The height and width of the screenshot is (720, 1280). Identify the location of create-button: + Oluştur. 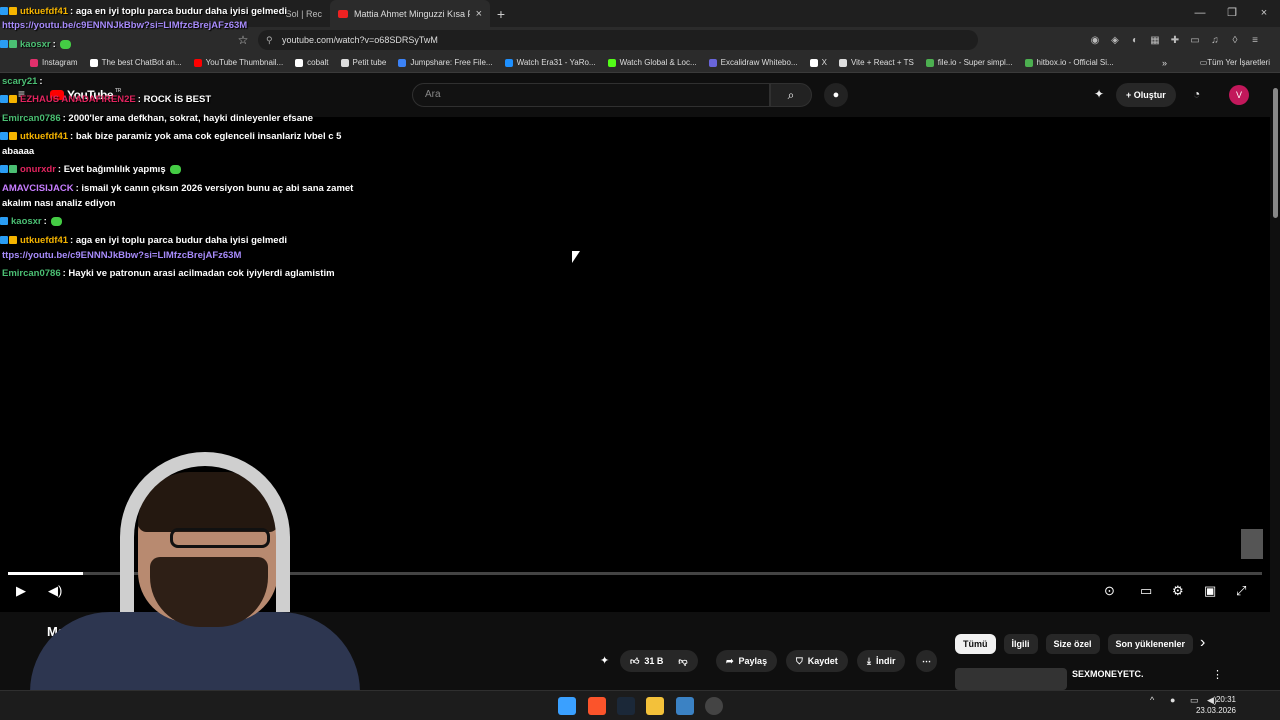
(1146, 95).